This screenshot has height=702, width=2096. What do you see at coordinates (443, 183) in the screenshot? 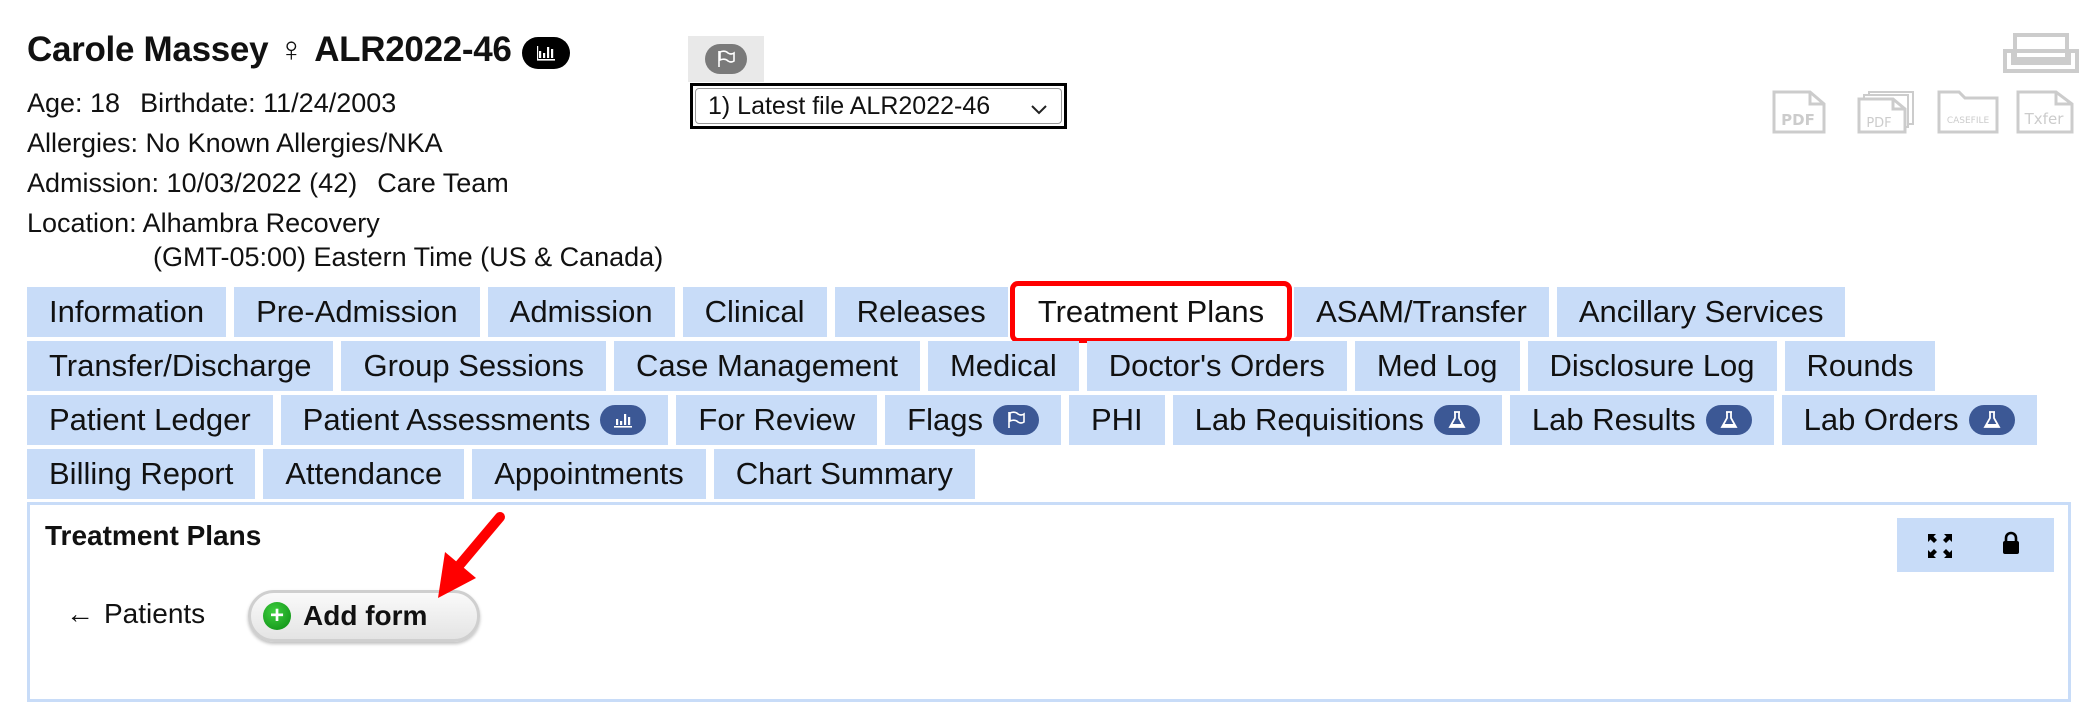
I see `care-team-link: Care Team` at bounding box center [443, 183].